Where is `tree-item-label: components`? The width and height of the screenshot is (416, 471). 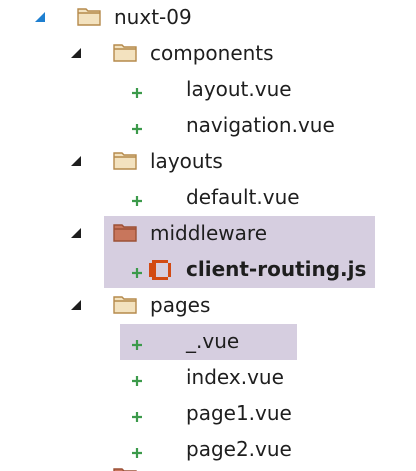 tree-item-label: components is located at coordinates (212, 53).